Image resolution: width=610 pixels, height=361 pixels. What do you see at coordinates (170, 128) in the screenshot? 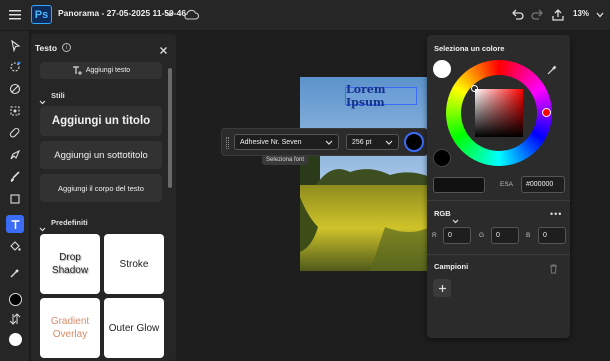
I see `panel-scrollbar` at bounding box center [170, 128].